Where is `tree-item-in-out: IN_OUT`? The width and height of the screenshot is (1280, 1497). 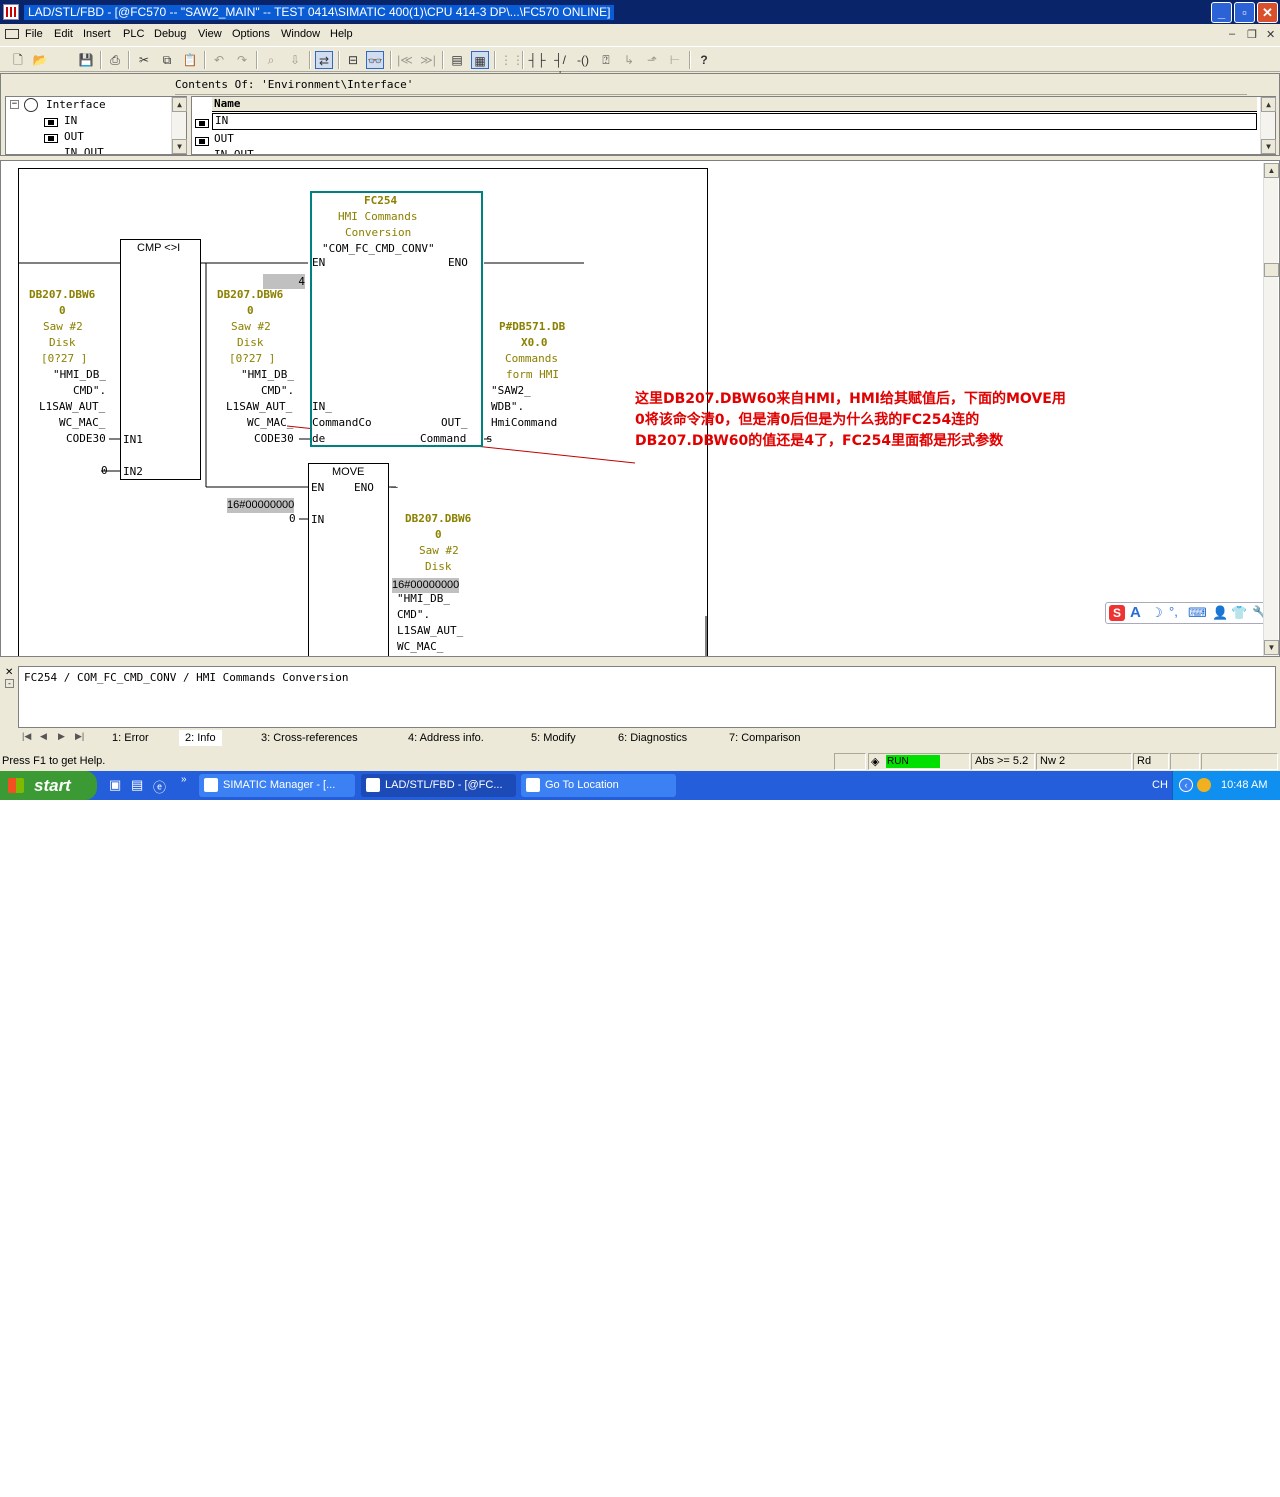
tree-item-in-out: IN_OUT is located at coordinates (84, 150).